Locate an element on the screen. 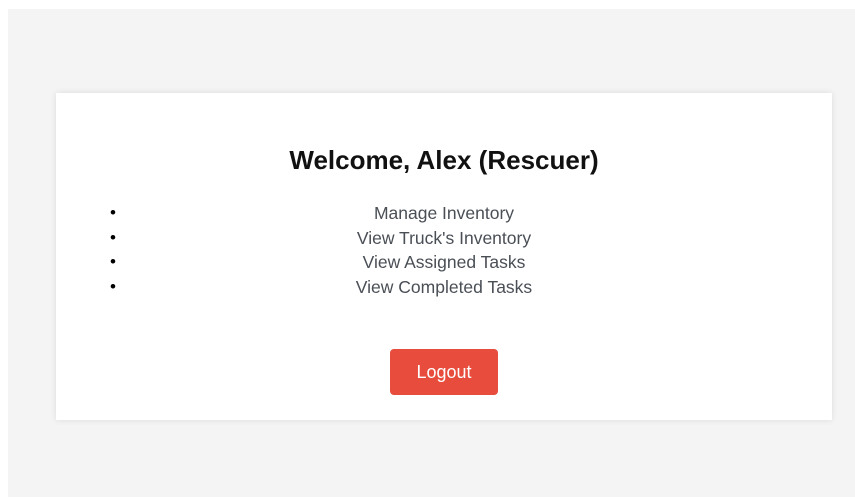  manage-inventory-link: Manage Inventory is located at coordinates (444, 213).